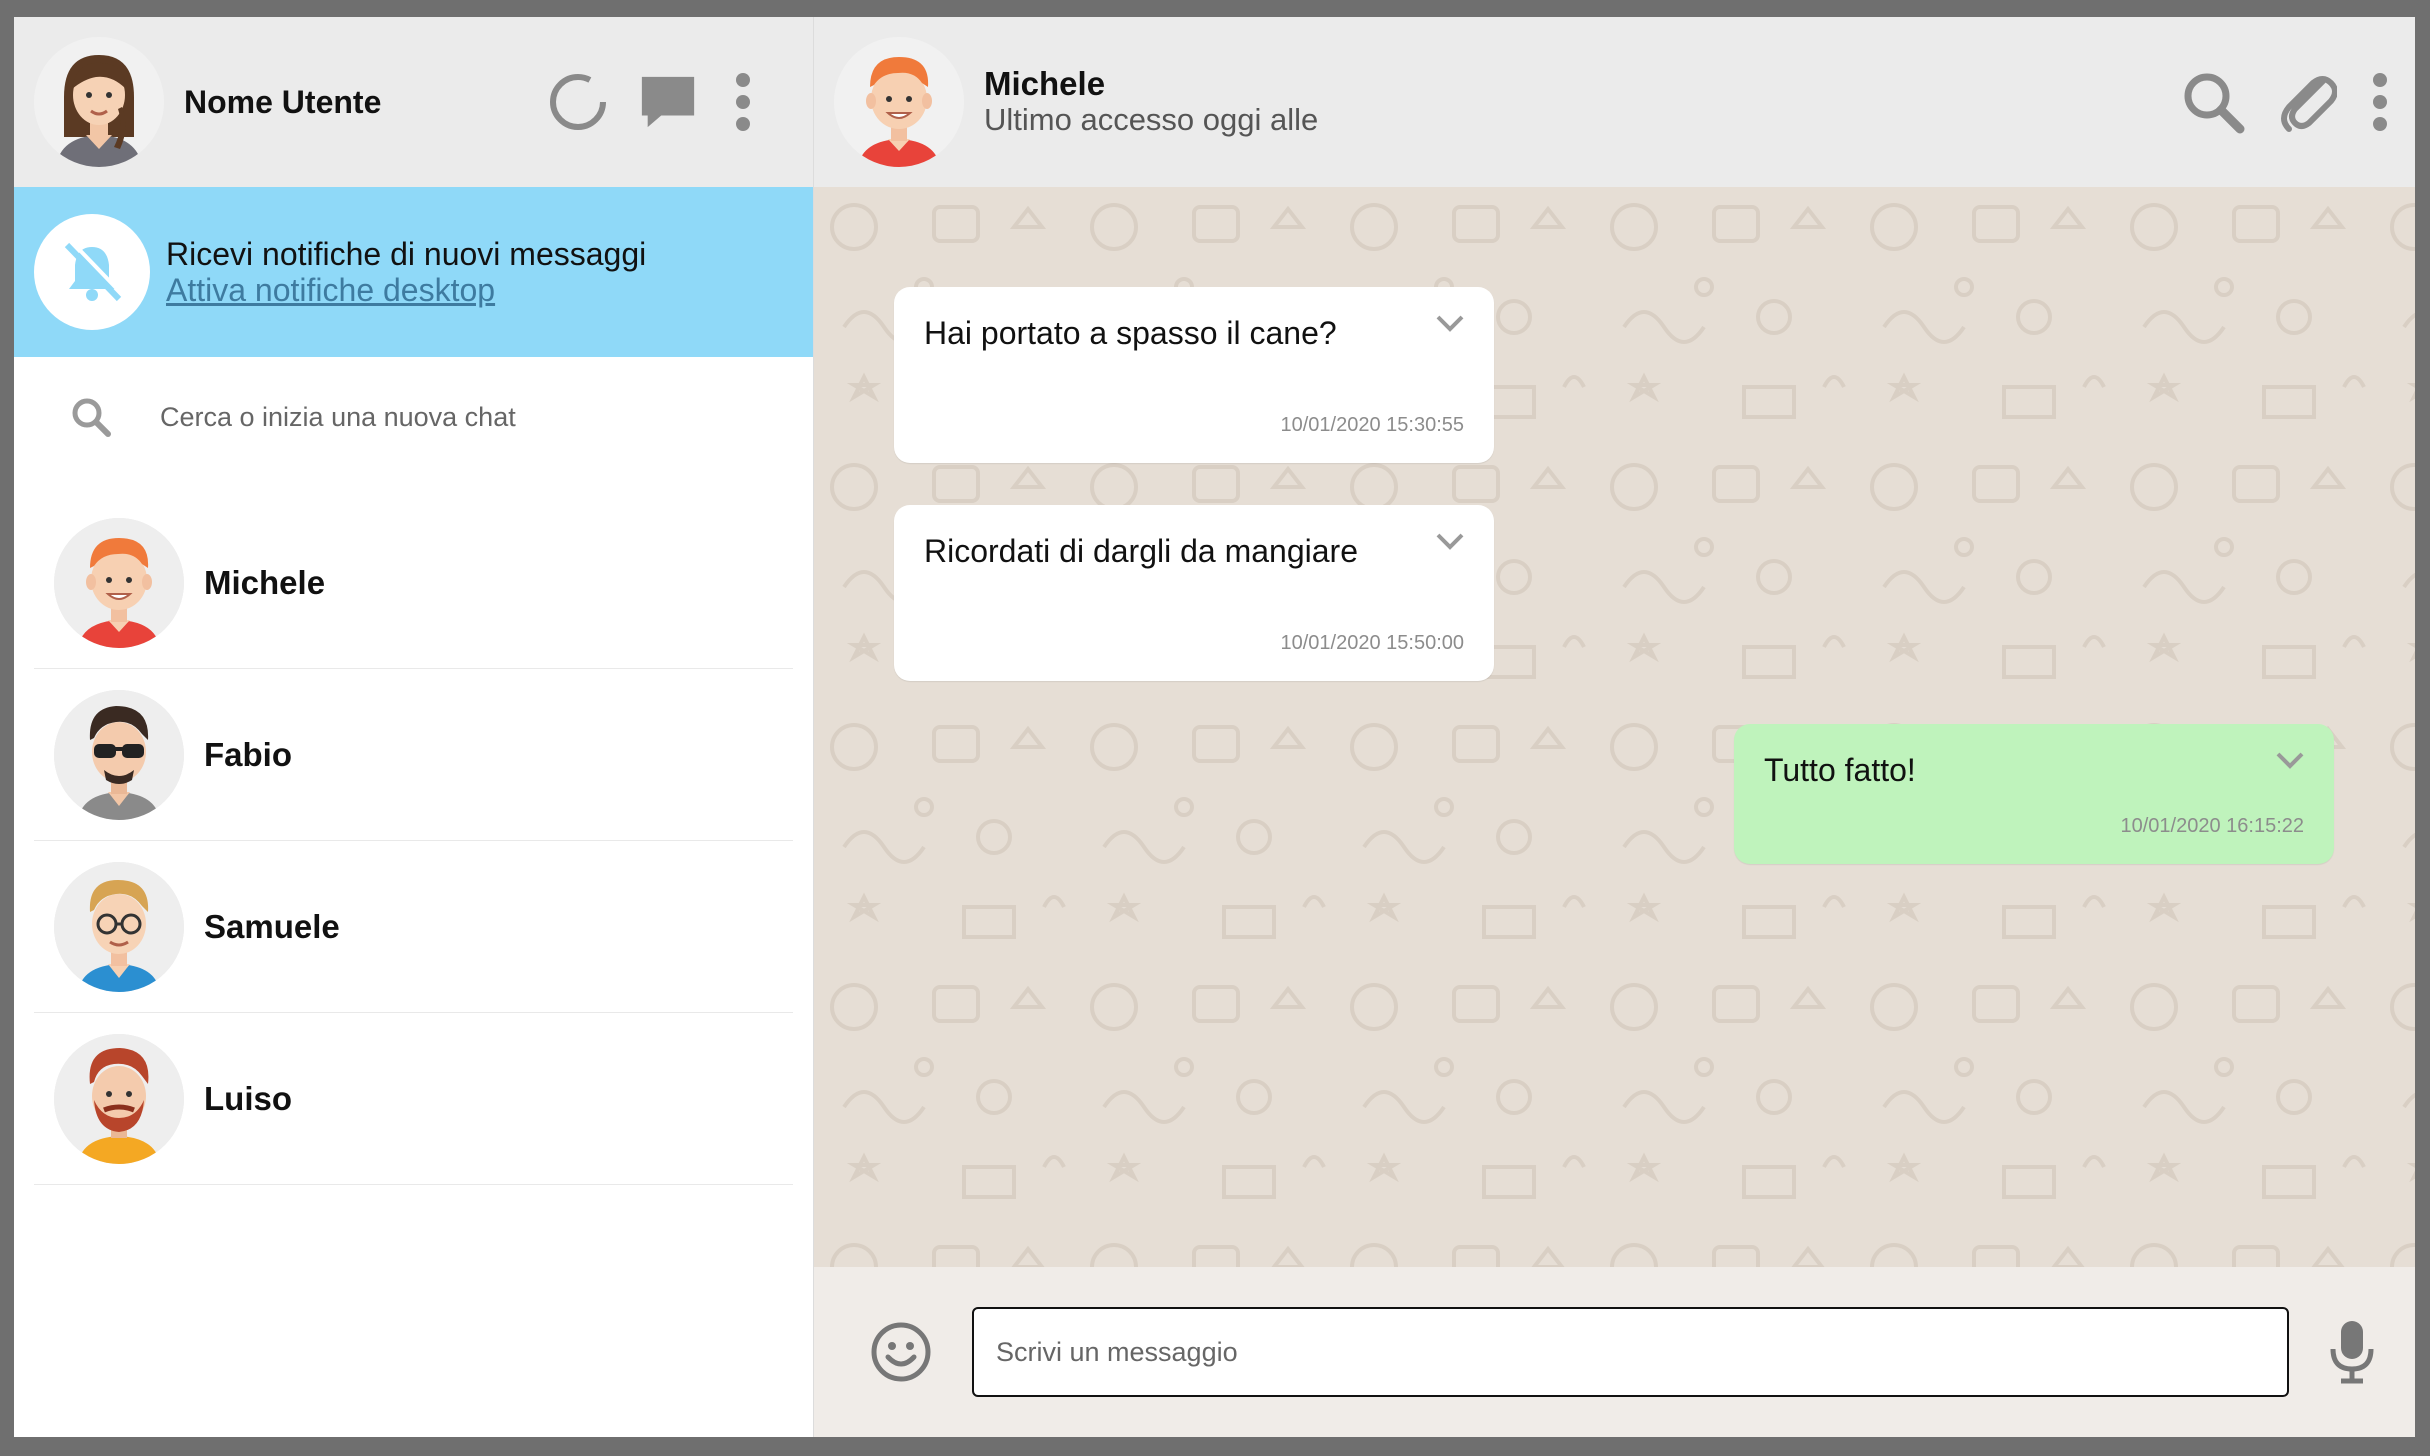 This screenshot has width=2430, height=1456. What do you see at coordinates (1630, 1352) in the screenshot?
I see `message-input` at bounding box center [1630, 1352].